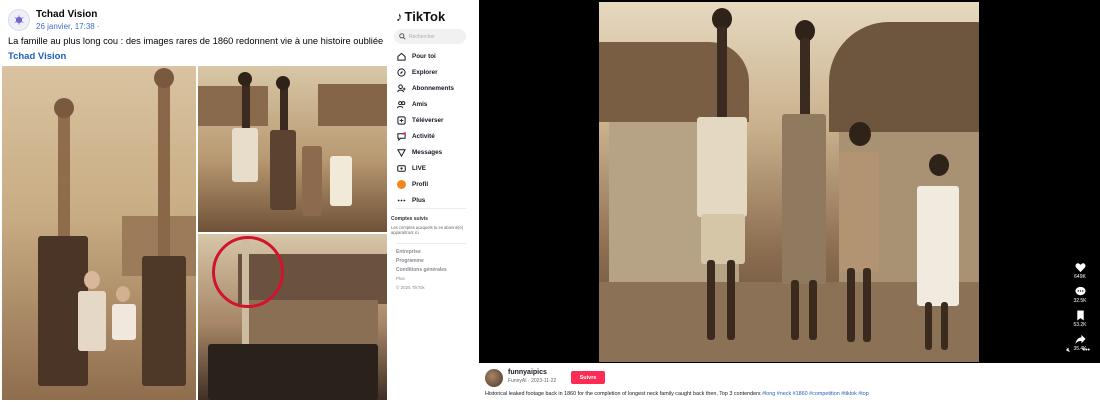 The height and width of the screenshot is (402, 1100). Describe the element at coordinates (402, 36) in the screenshot. I see `search-icon` at that location.